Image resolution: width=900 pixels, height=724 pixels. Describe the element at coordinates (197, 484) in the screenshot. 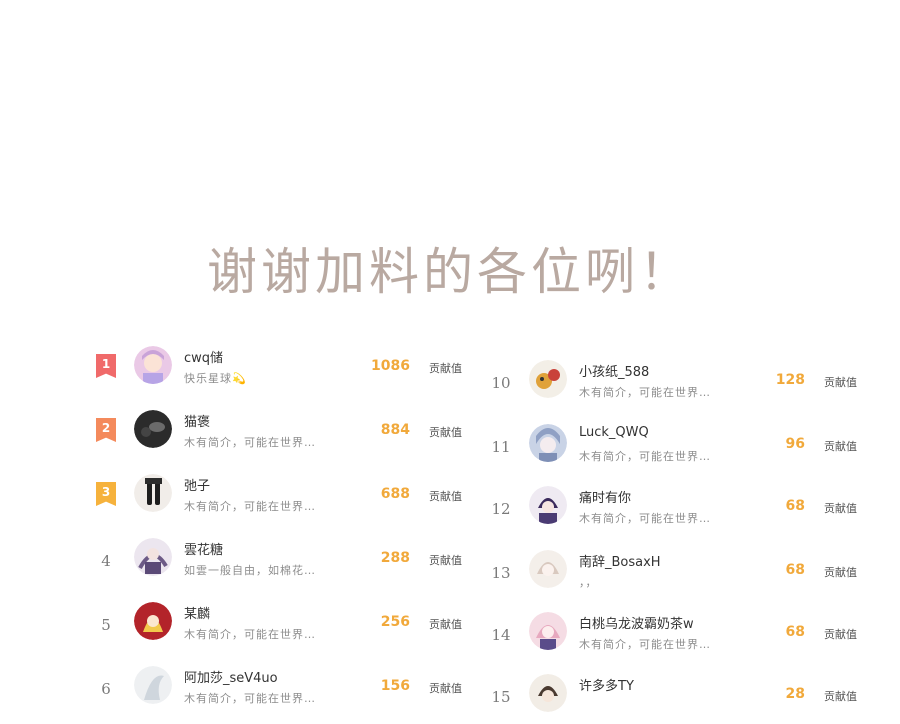

I see `user-name: 弛子` at that location.